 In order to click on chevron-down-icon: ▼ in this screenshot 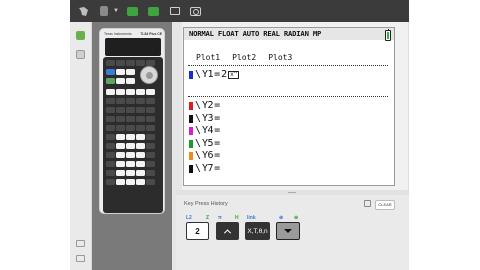, I will do `click(116, 11)`.